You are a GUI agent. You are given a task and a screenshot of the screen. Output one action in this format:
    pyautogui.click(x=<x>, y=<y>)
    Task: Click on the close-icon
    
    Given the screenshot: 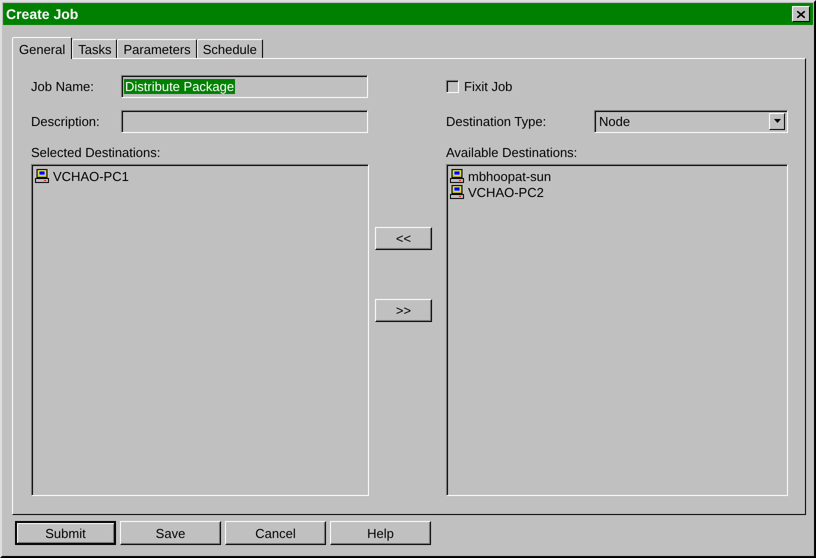 What is the action you would take?
    pyautogui.click(x=801, y=14)
    